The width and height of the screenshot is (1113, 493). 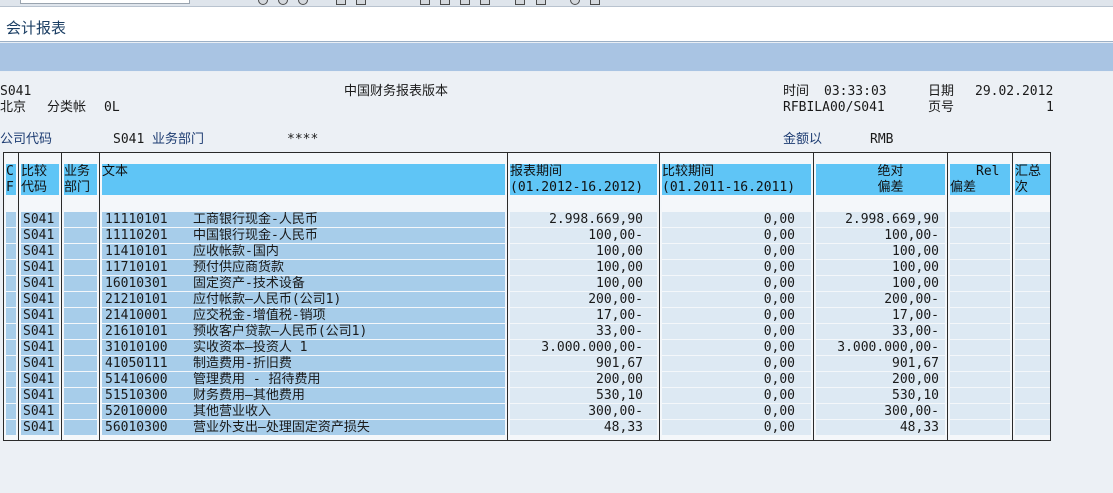 I want to click on report-period-value: 2.998.669,90, so click(x=583, y=219).